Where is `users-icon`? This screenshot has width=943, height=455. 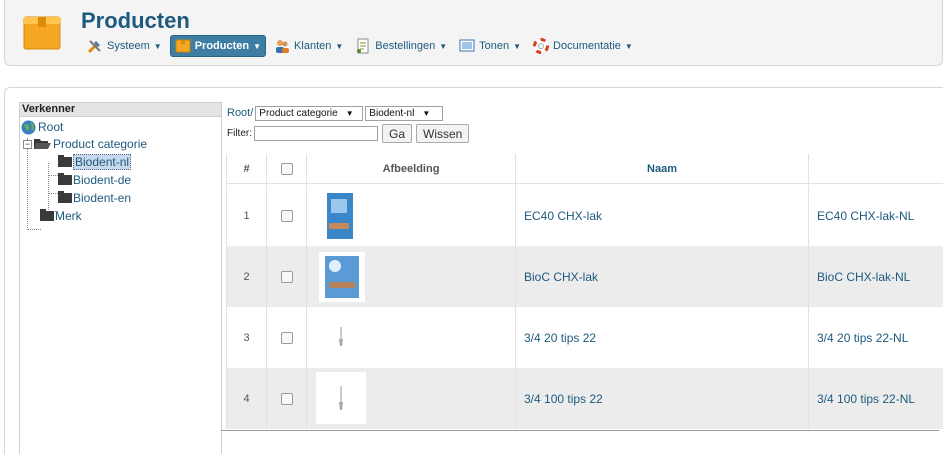 users-icon is located at coordinates (283, 46).